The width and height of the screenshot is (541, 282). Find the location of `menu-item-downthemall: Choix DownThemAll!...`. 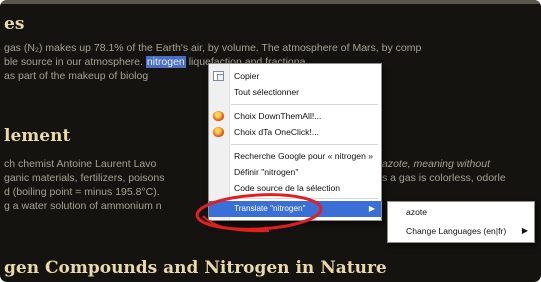

menu-item-downthemall: Choix DownThemAll!... is located at coordinates (295, 116).